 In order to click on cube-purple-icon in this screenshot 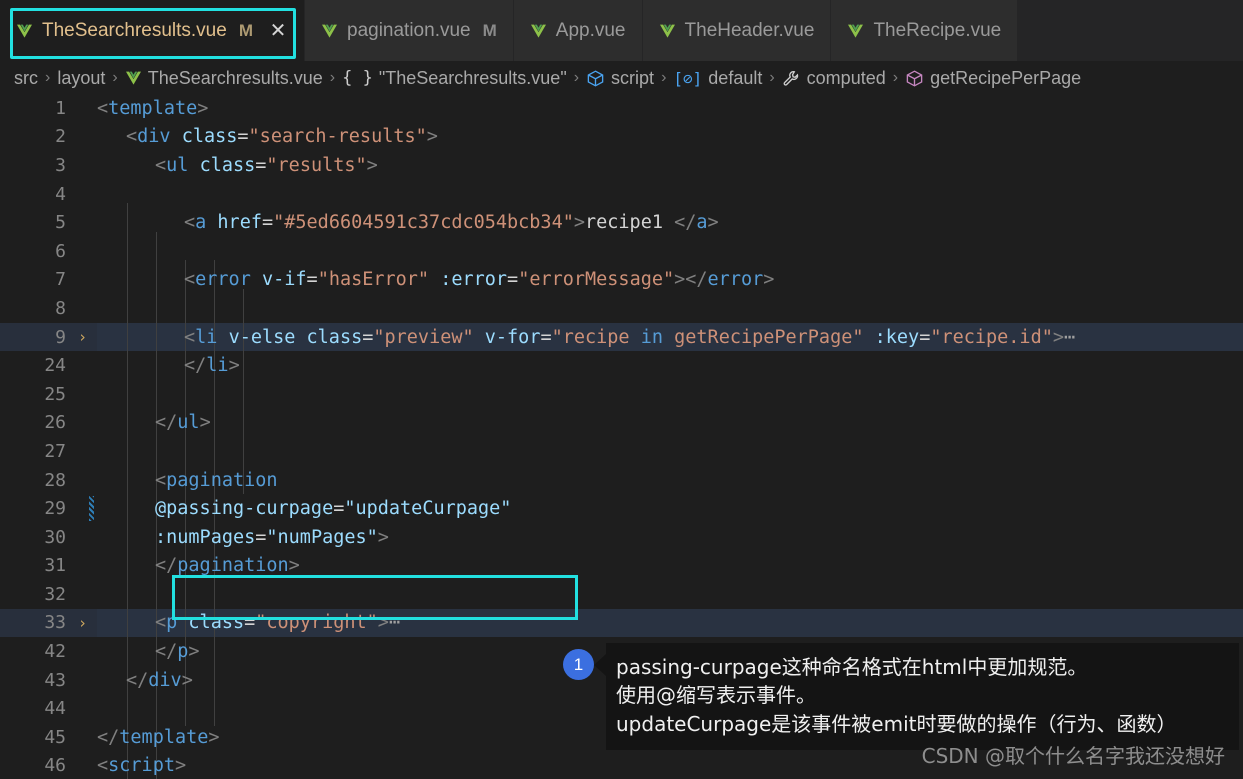, I will do `click(914, 78)`.